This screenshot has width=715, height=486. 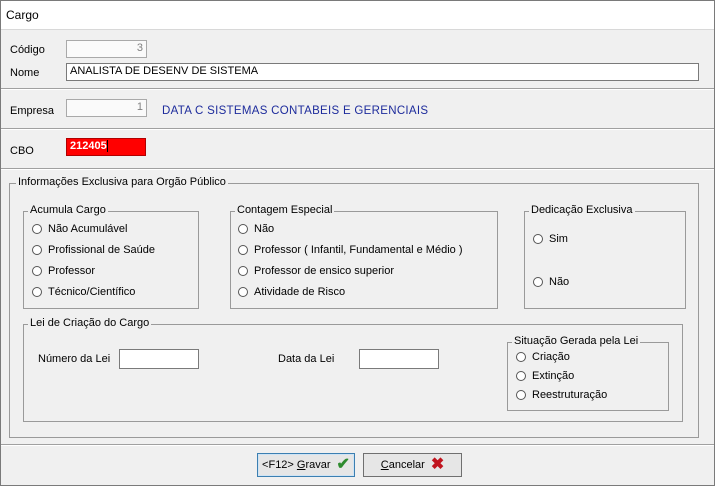 I want to click on title-bar: Cargo, so click(x=357, y=15).